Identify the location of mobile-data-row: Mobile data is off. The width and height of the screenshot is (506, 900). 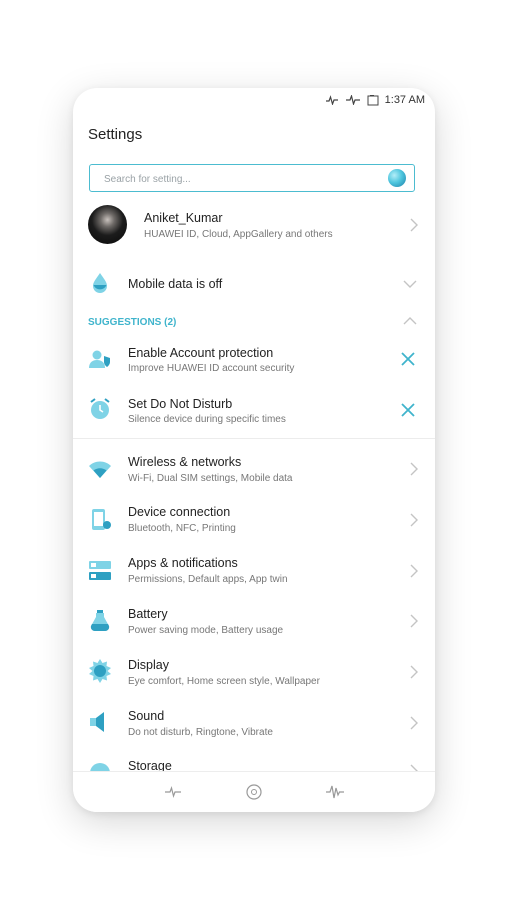
(254, 284).